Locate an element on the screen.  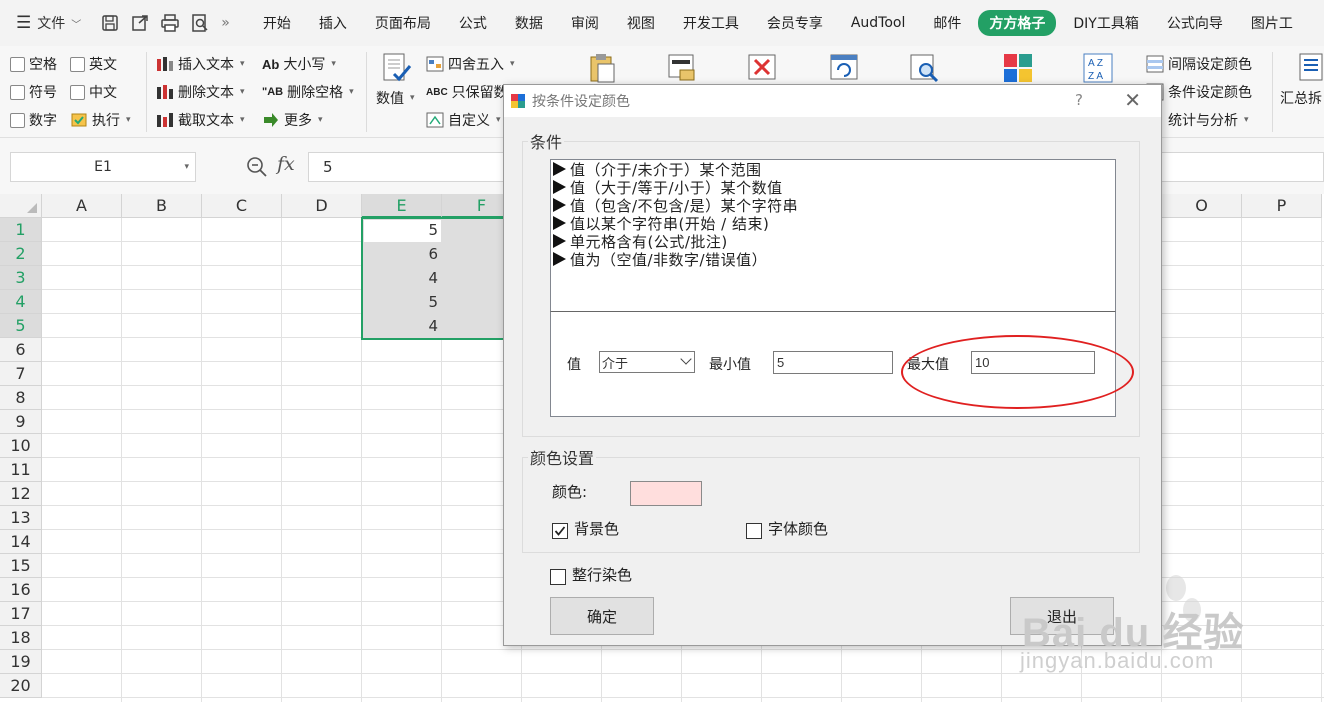
tab-page-layout: 页面布局 is located at coordinates (403, 23).